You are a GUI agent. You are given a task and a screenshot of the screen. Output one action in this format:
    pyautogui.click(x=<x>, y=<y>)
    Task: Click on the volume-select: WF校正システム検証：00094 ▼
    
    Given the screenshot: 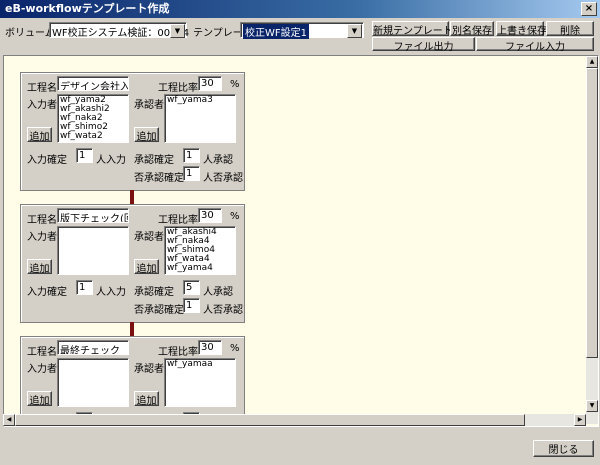 What is the action you would take?
    pyautogui.click(x=119, y=30)
    